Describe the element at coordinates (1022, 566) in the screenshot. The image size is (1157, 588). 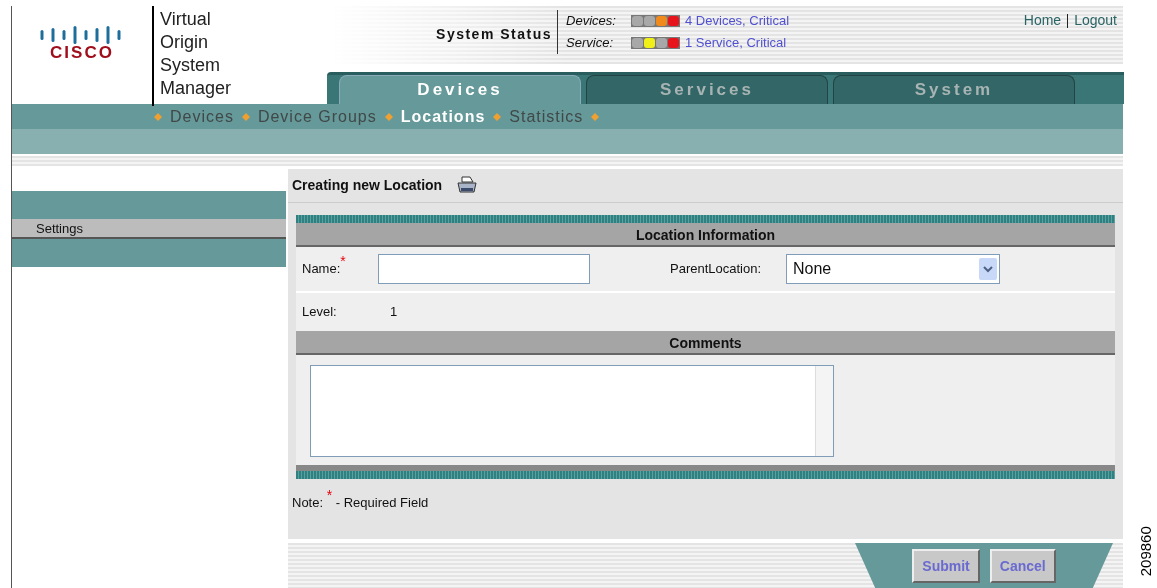
I see `form-button: Cancel` at that location.